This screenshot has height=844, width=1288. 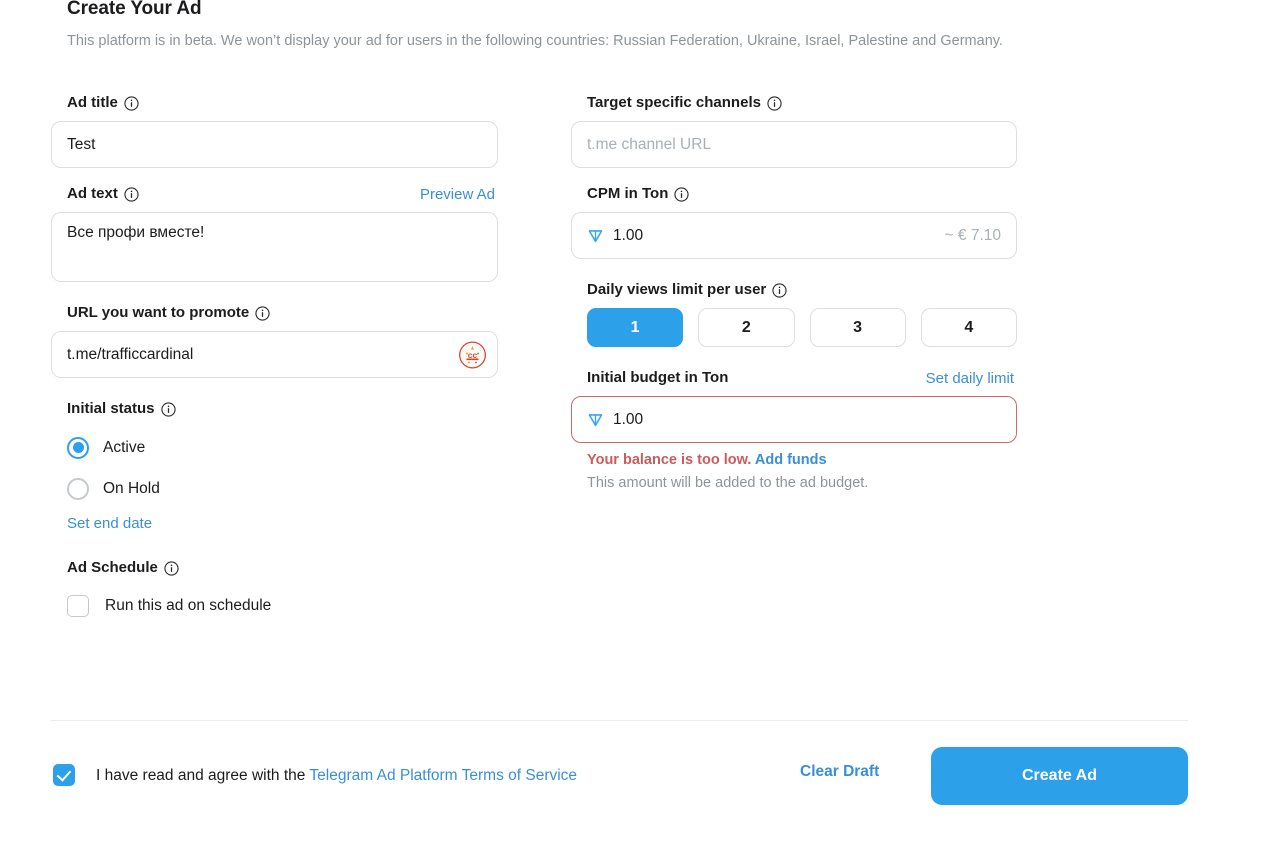 What do you see at coordinates (282, 447) in the screenshot?
I see `radio-option-active: Active` at bounding box center [282, 447].